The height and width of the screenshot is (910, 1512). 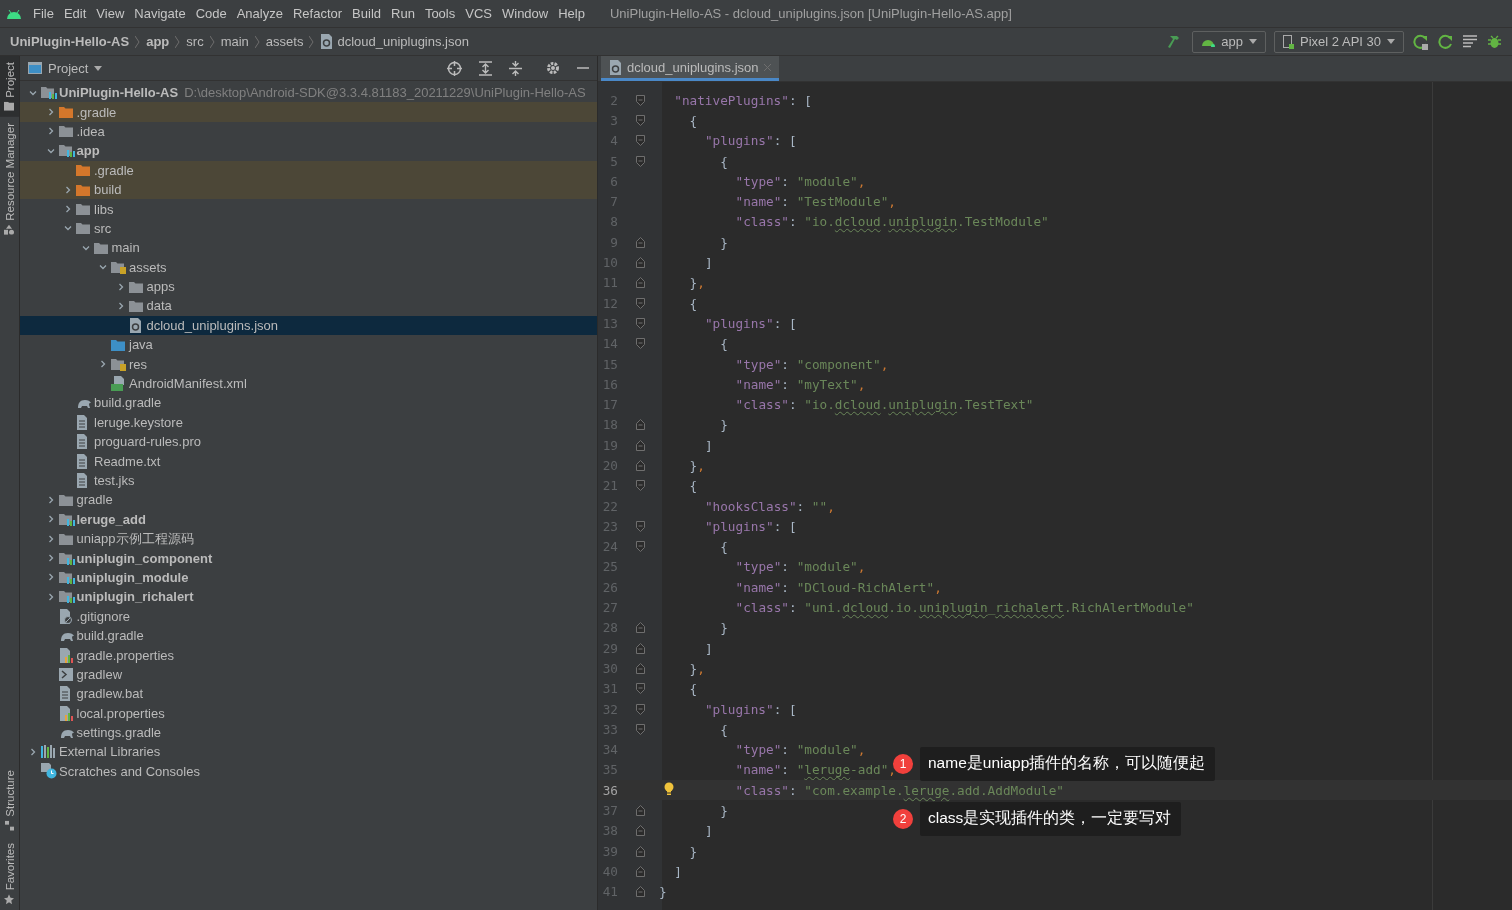 I want to click on tree-item: settings.gradle, so click(x=308, y=732).